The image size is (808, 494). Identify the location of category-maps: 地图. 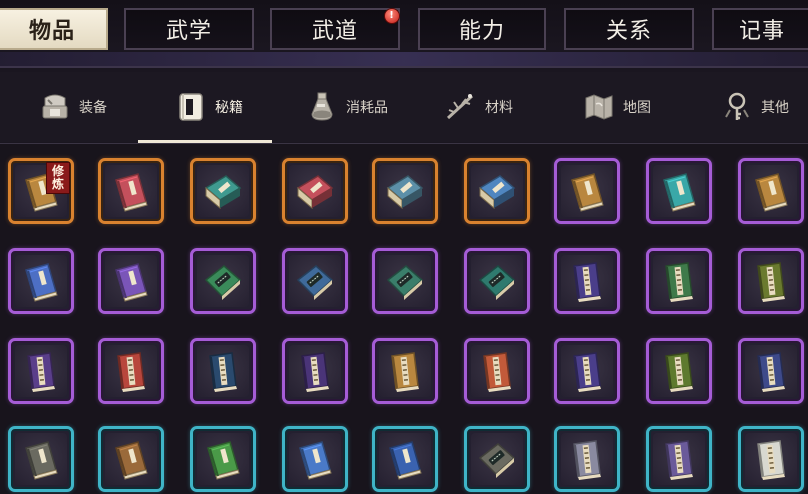
(616, 107).